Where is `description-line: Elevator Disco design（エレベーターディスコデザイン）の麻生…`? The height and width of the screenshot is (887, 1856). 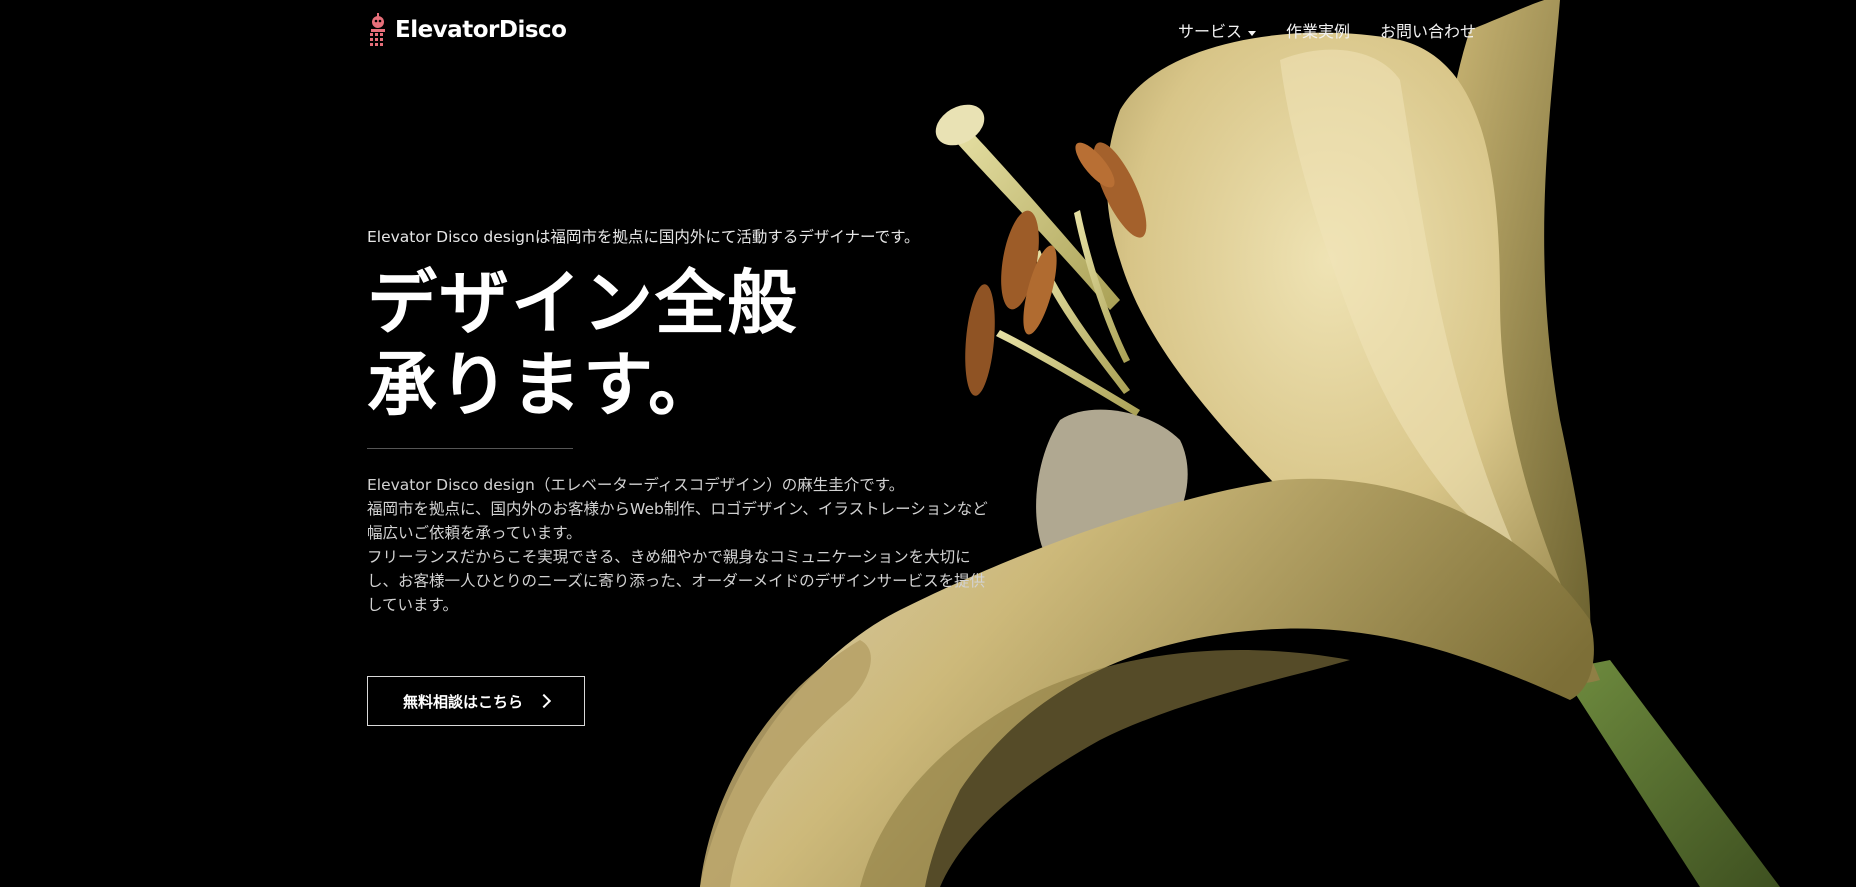
description-line: Elevator Disco design（エレベーターディスコデザイン）の麻生… is located at coordinates (636, 485).